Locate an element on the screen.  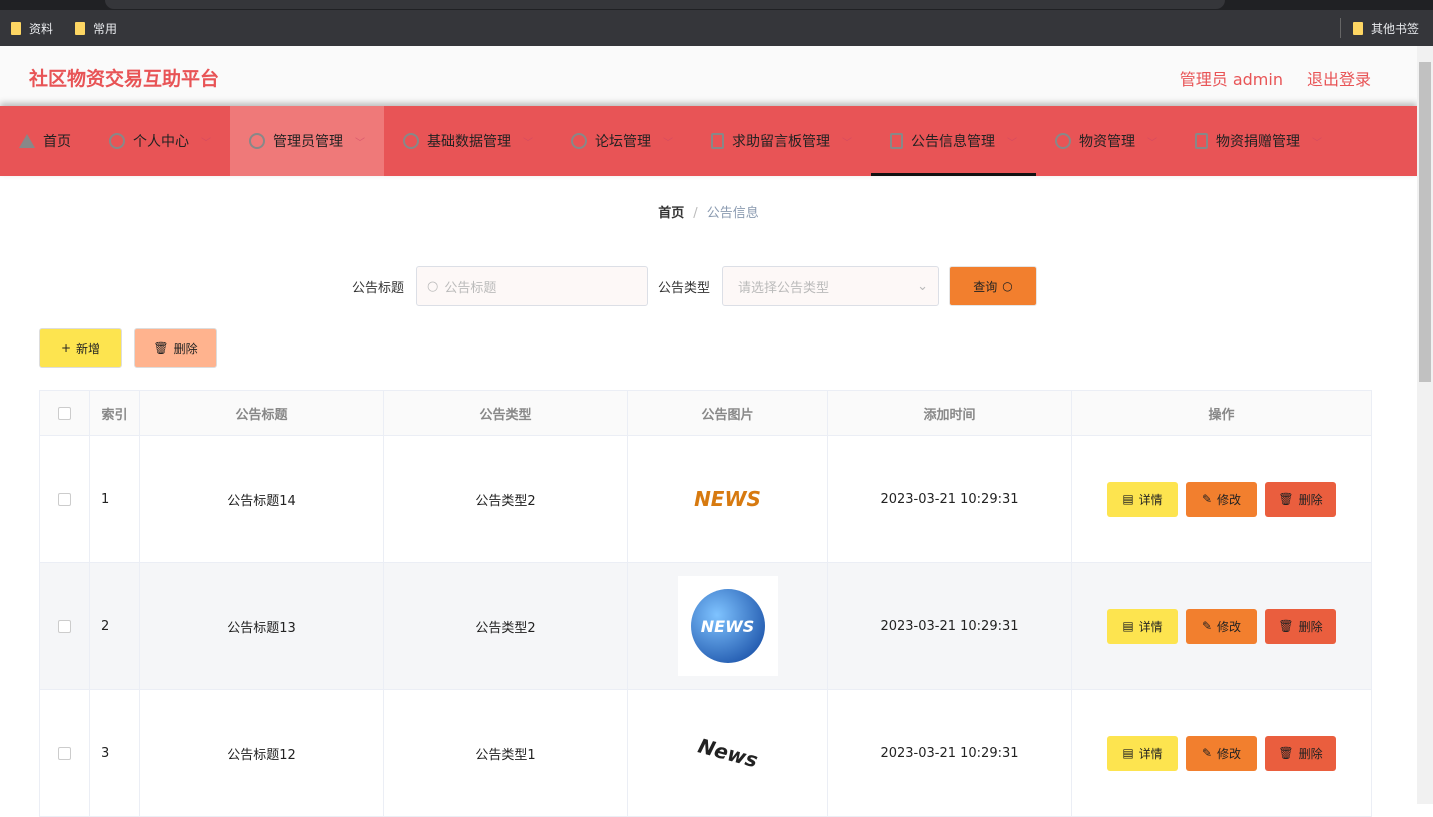
nav-item: 公告信息管理 ﹀ is located at coordinates (953, 141).